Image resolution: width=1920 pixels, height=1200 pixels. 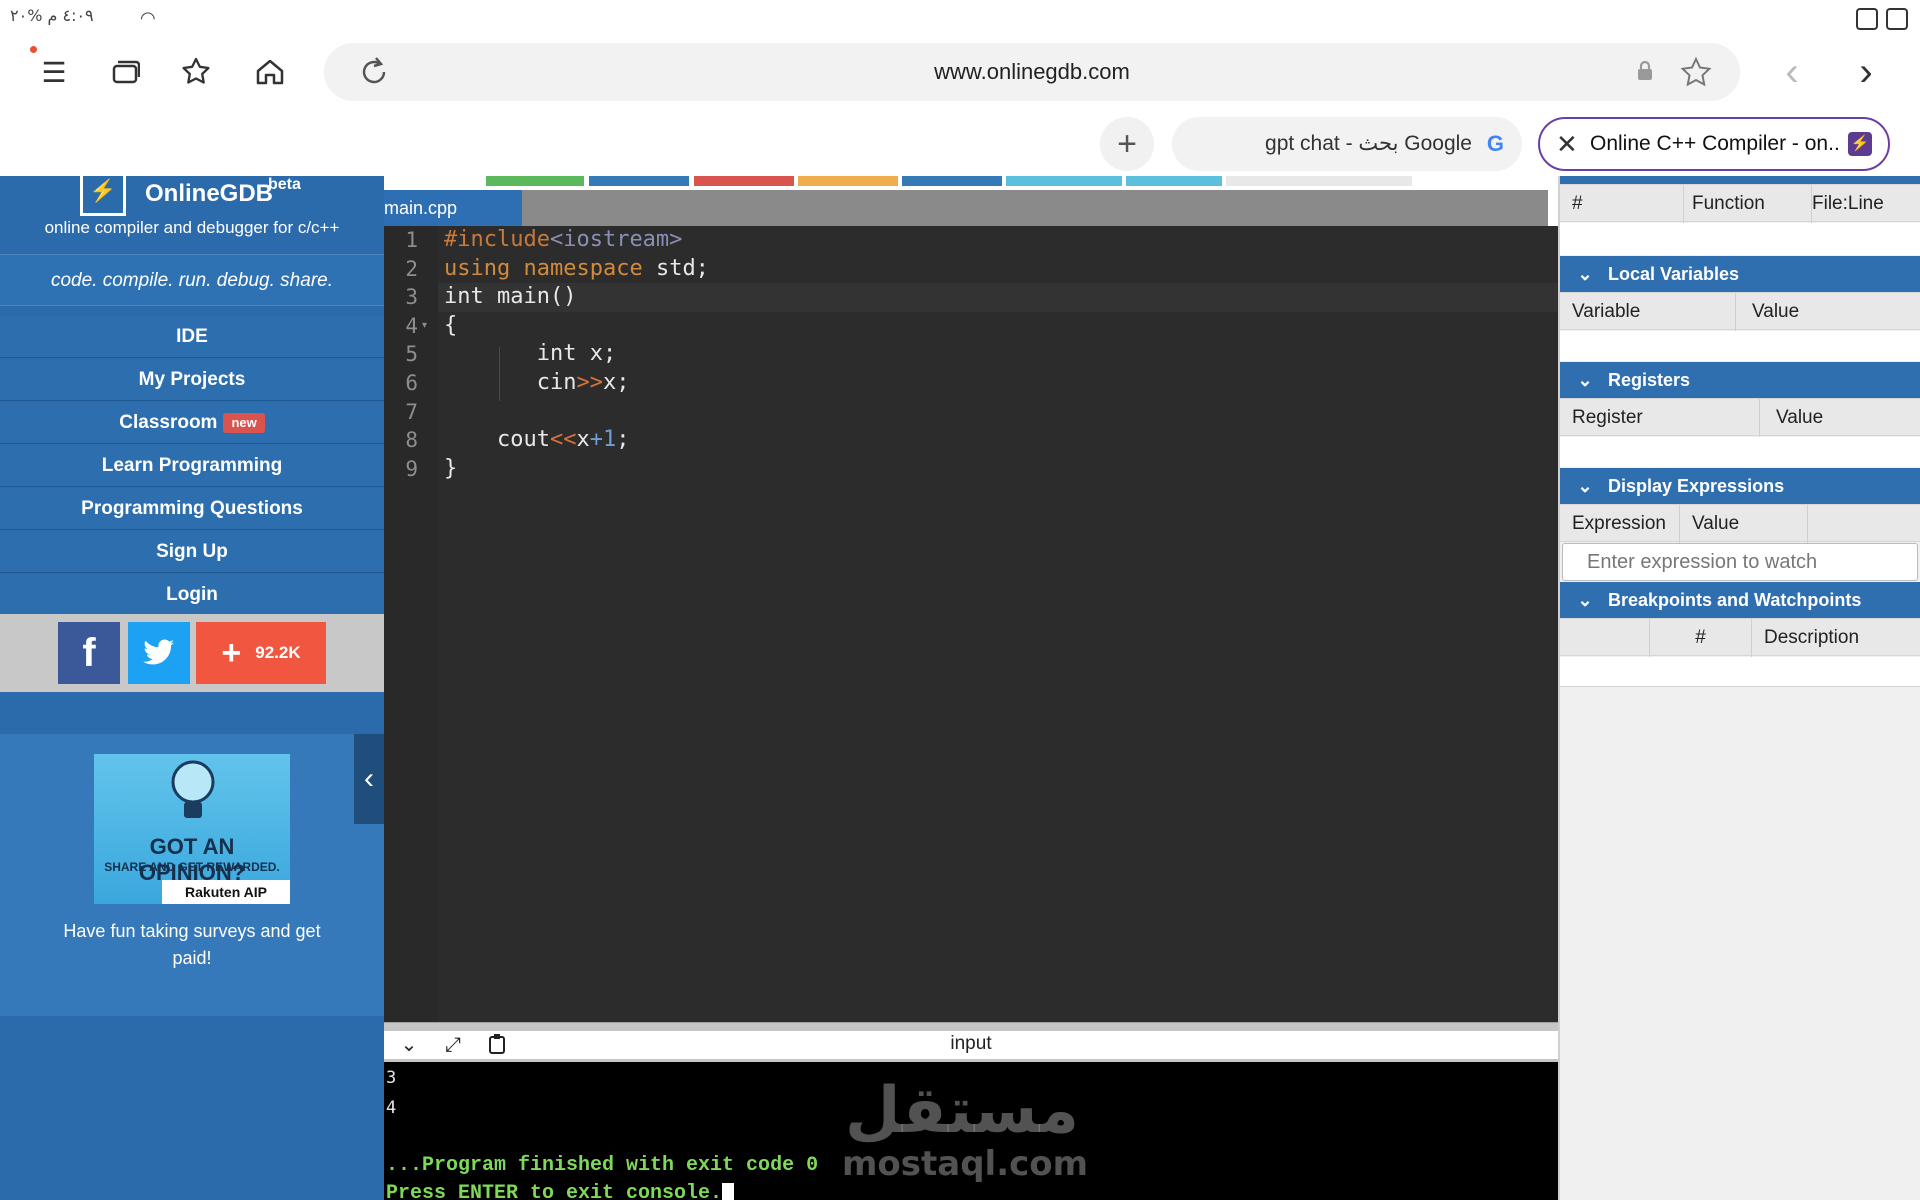 I want to click on line-number: 1, so click(x=411, y=240).